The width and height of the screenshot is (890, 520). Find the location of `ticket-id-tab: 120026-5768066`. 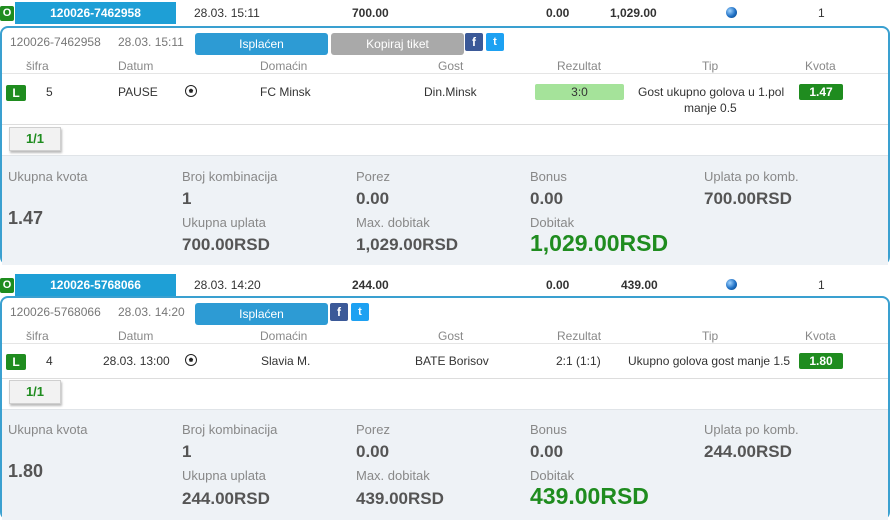

ticket-id-tab: 120026-5768066 is located at coordinates (95, 285).